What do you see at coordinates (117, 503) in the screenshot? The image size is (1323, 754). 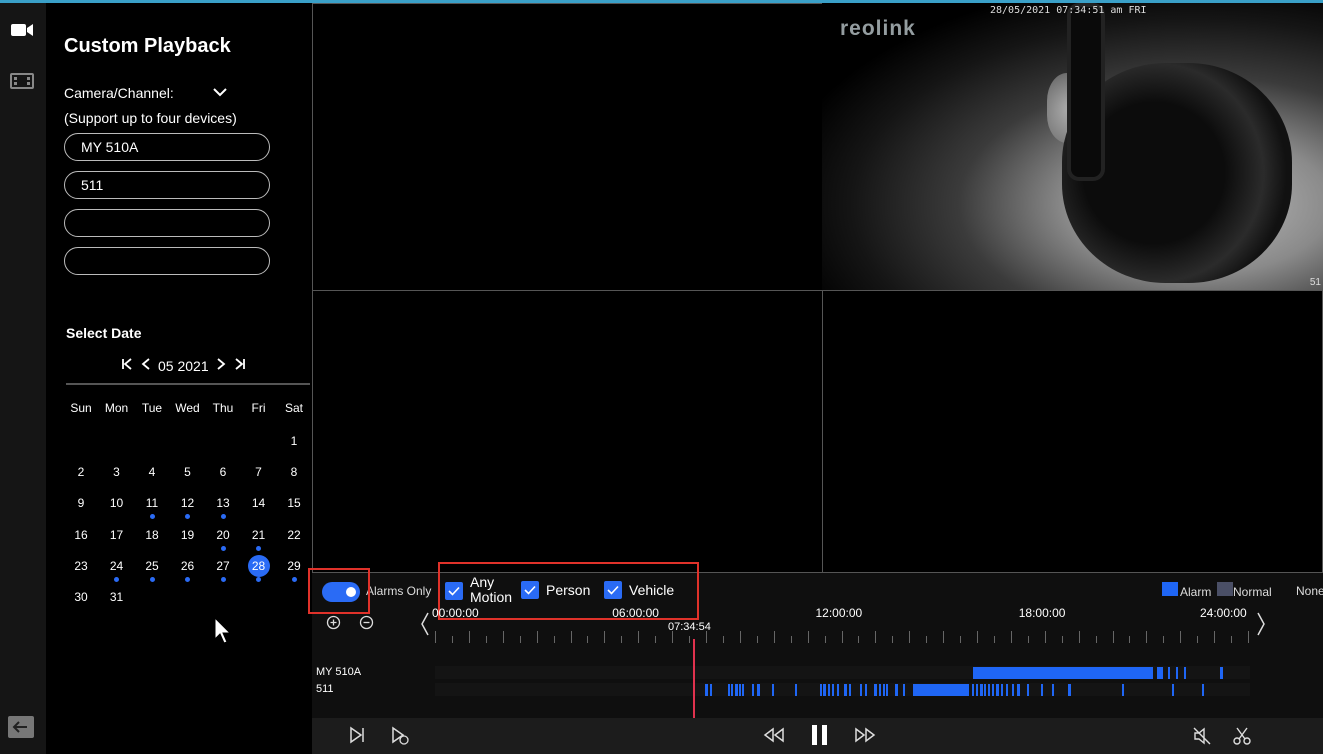 I see `calendar-day-10: 10` at bounding box center [117, 503].